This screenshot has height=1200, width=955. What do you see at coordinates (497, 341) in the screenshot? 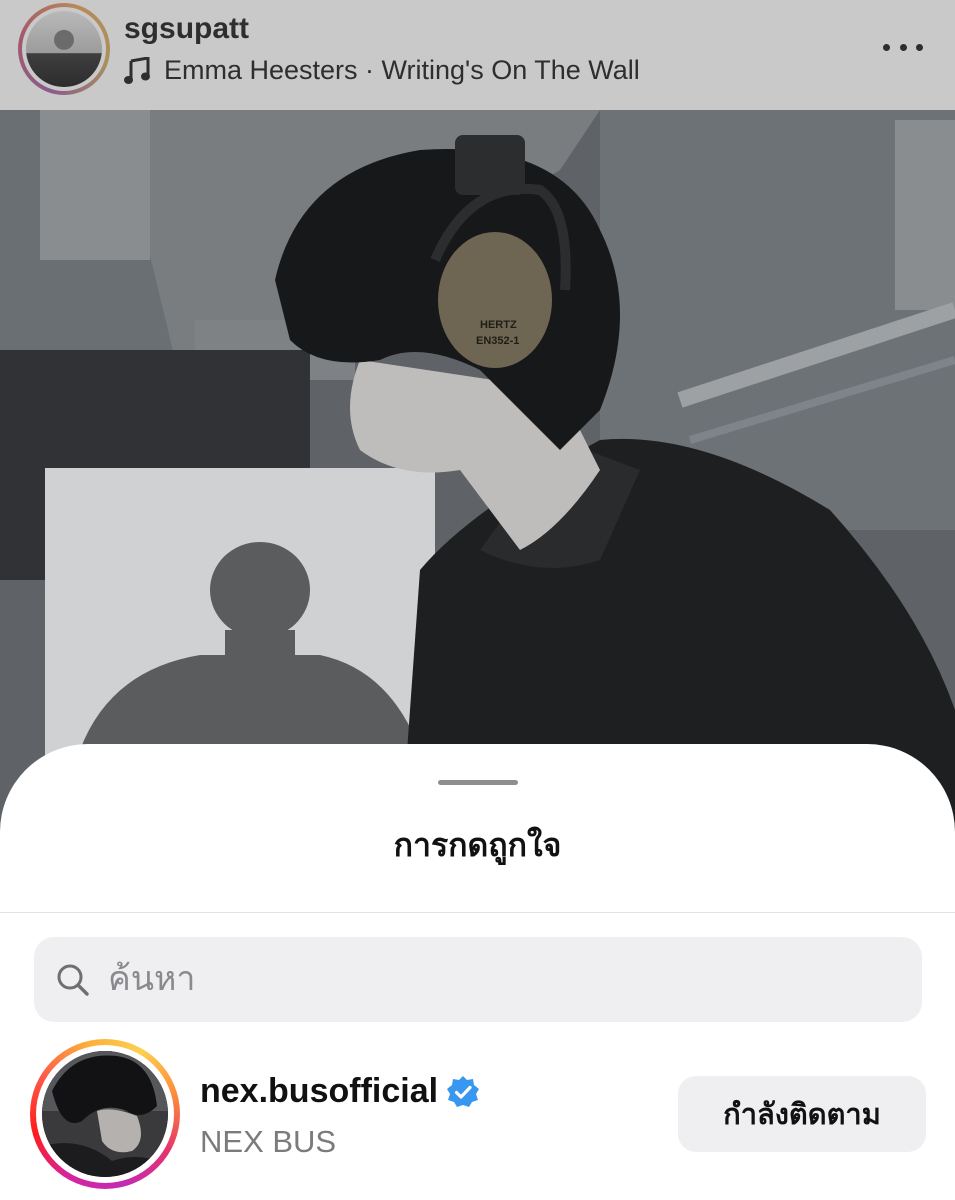
I see `earmuff-model-label: EN352-1` at bounding box center [497, 341].